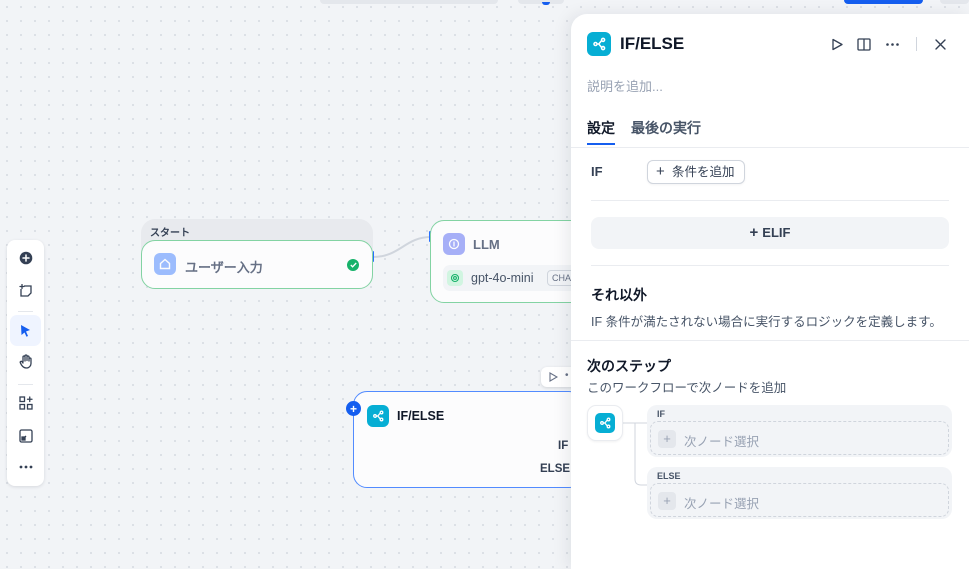  Describe the element at coordinates (25, 466) in the screenshot. I see `more-icon` at that location.